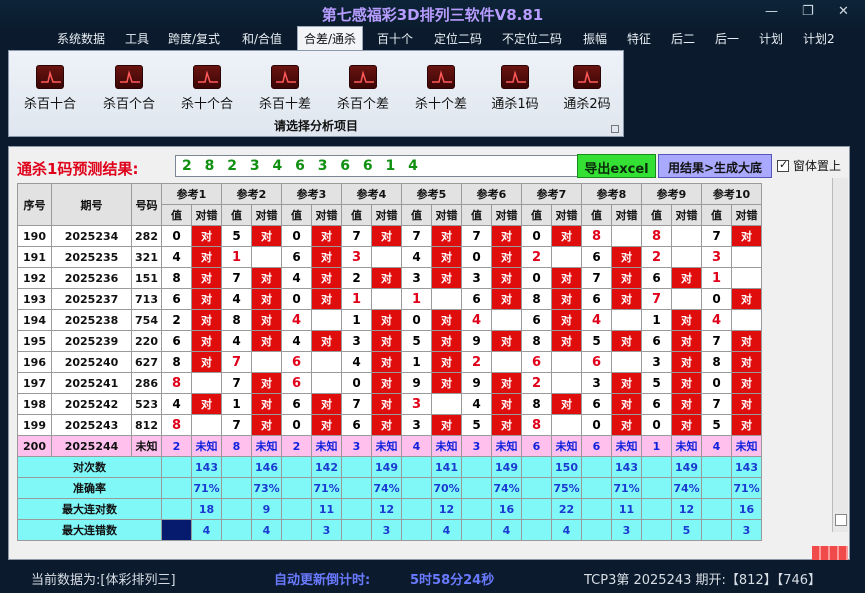 The height and width of the screenshot is (593, 865). Describe the element at coordinates (639, 38) in the screenshot. I see `menu-feature: 特征` at that location.